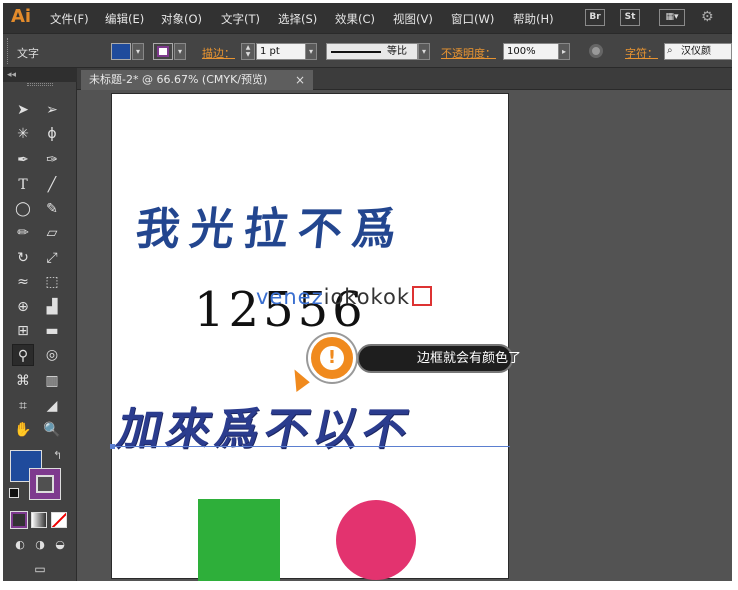 The height and width of the screenshot is (590, 738). Describe the element at coordinates (52, 209) in the screenshot. I see `paintbrush-icon: ✎` at that location.